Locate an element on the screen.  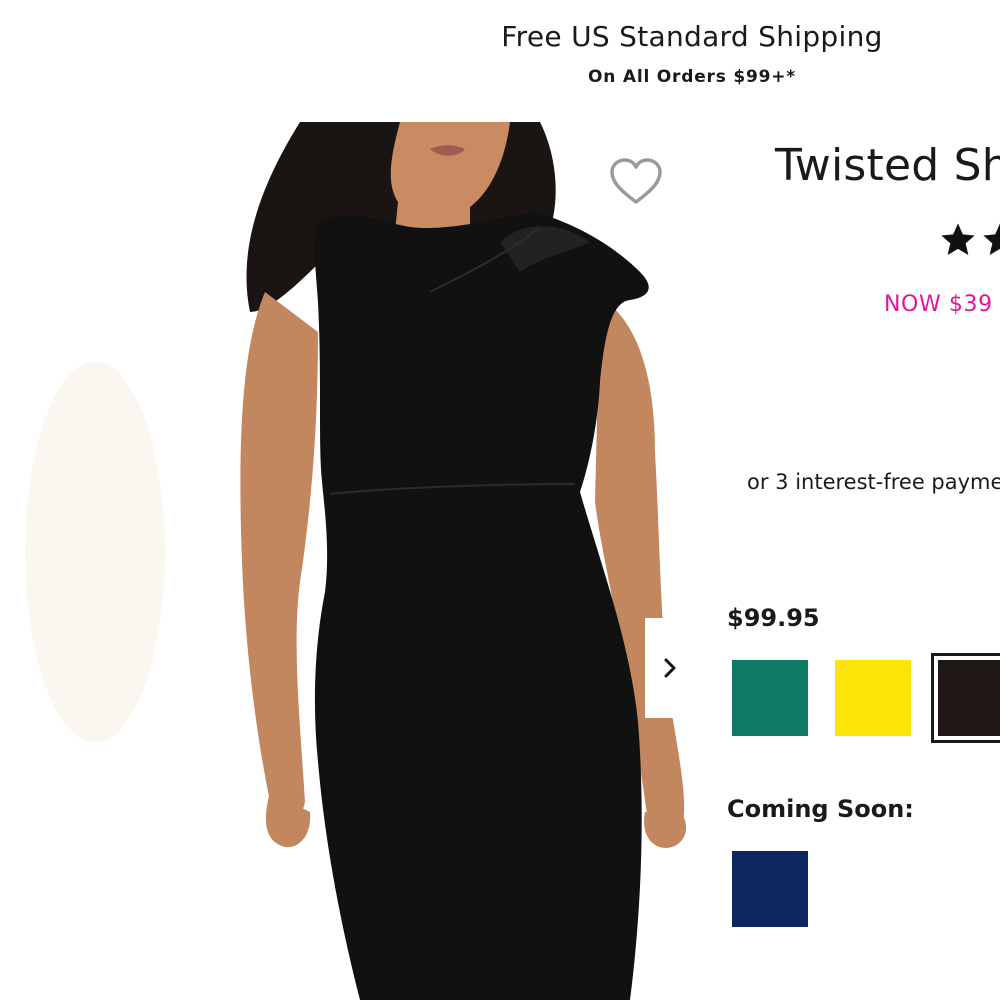
heart-icon is located at coordinates (636, 181).